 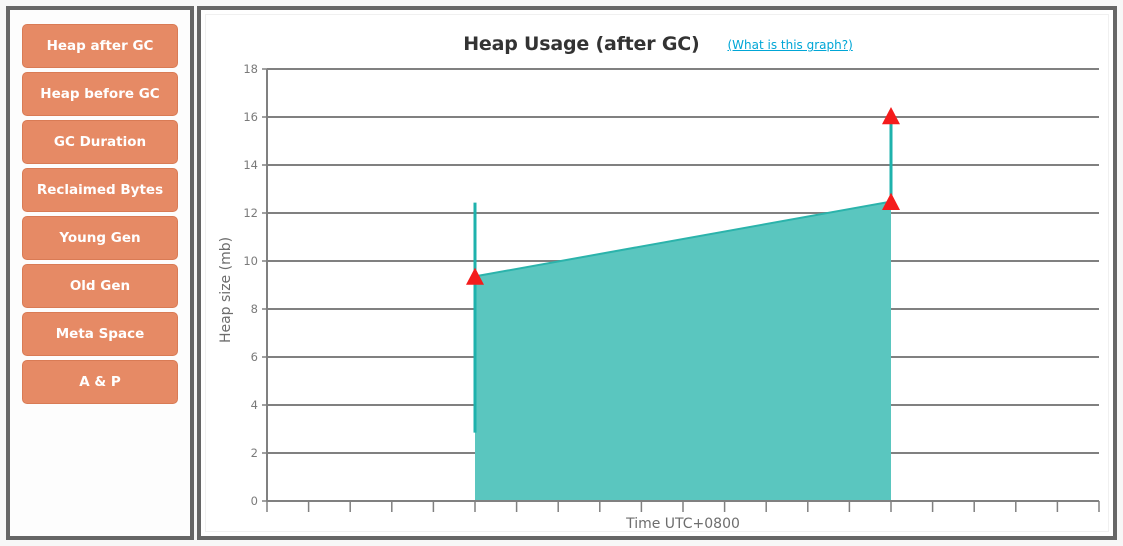 I want to click on y-tick-14: 14, so click(x=250, y=165).